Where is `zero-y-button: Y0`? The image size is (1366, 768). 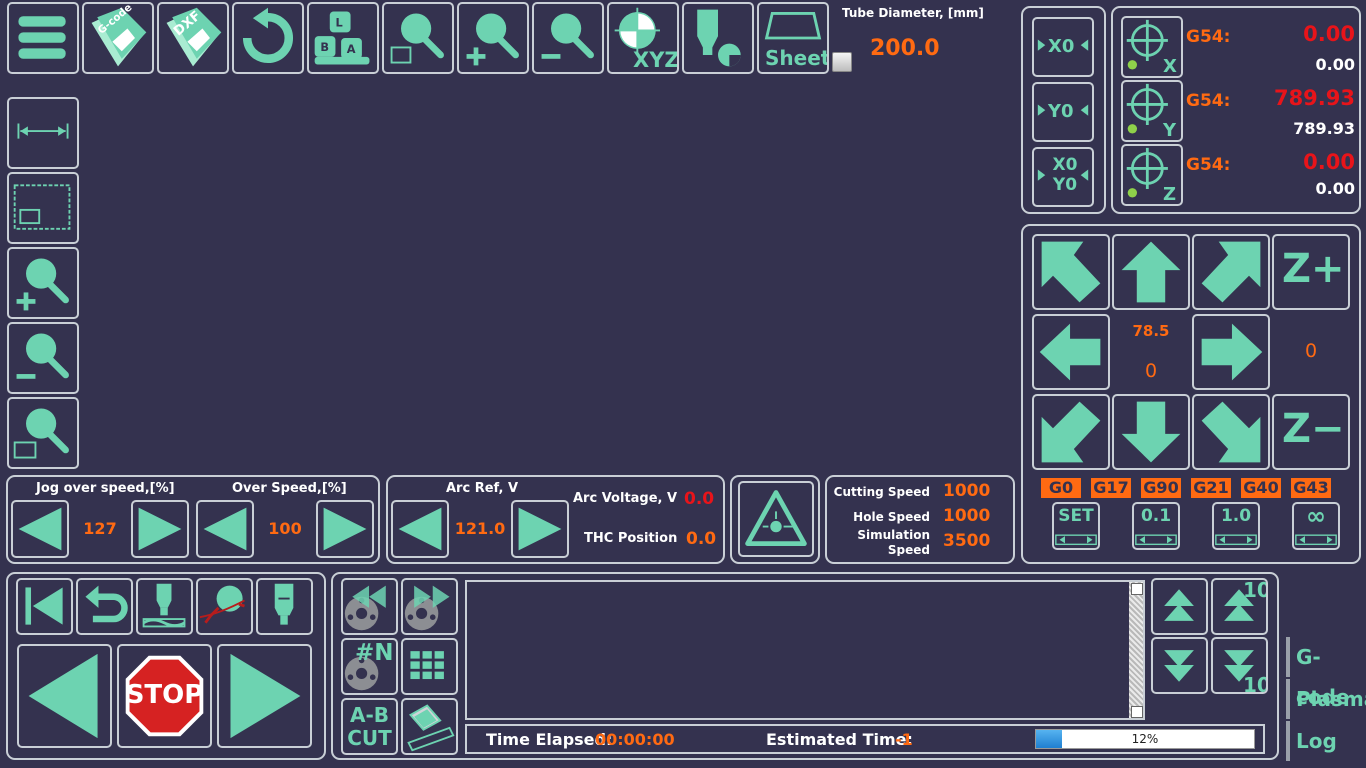 zero-y-button: Y0 is located at coordinates (1063, 112).